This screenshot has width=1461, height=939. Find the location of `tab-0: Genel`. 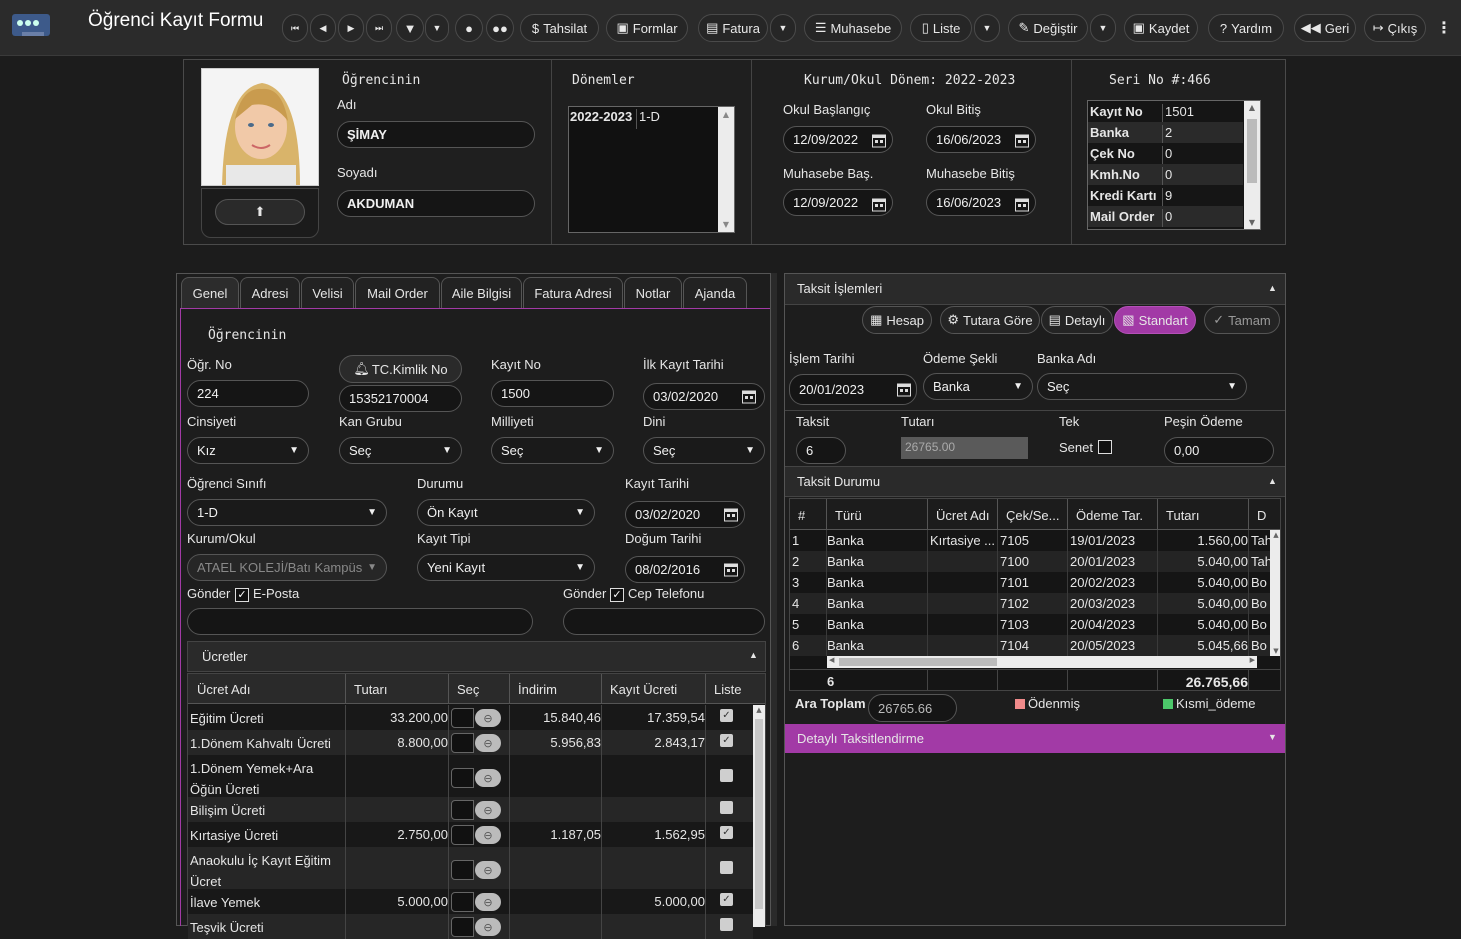

tab-0: Genel is located at coordinates (210, 293).